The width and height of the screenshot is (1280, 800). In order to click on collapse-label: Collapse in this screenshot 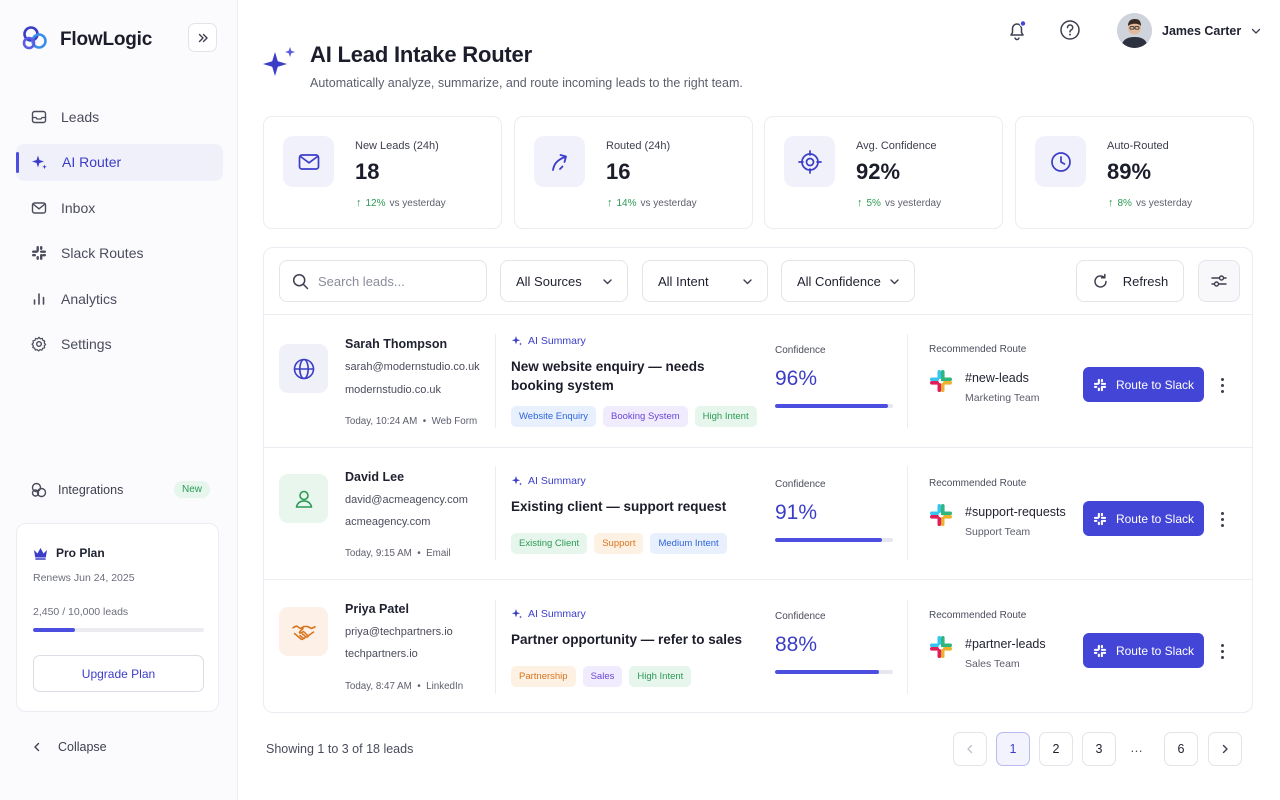, I will do `click(82, 747)`.